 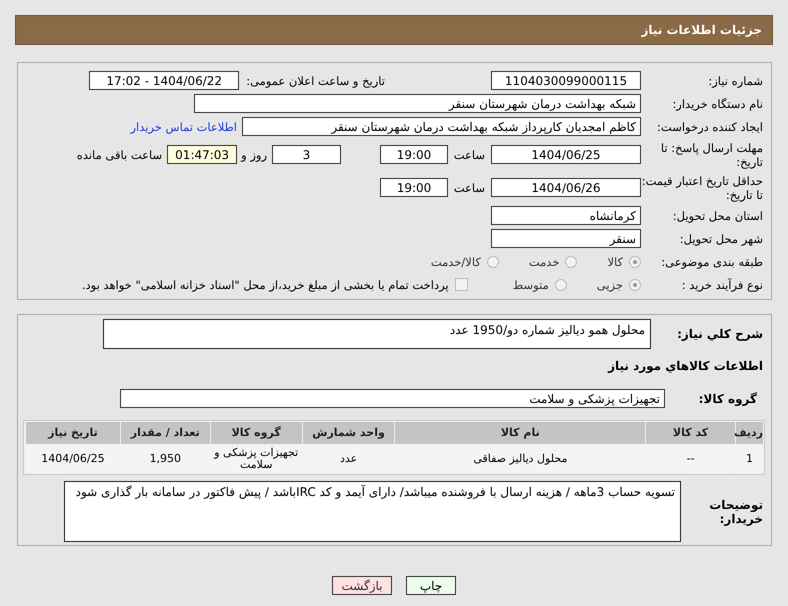 I want to click on column-header: واحد شمارش, so click(x=348, y=433).